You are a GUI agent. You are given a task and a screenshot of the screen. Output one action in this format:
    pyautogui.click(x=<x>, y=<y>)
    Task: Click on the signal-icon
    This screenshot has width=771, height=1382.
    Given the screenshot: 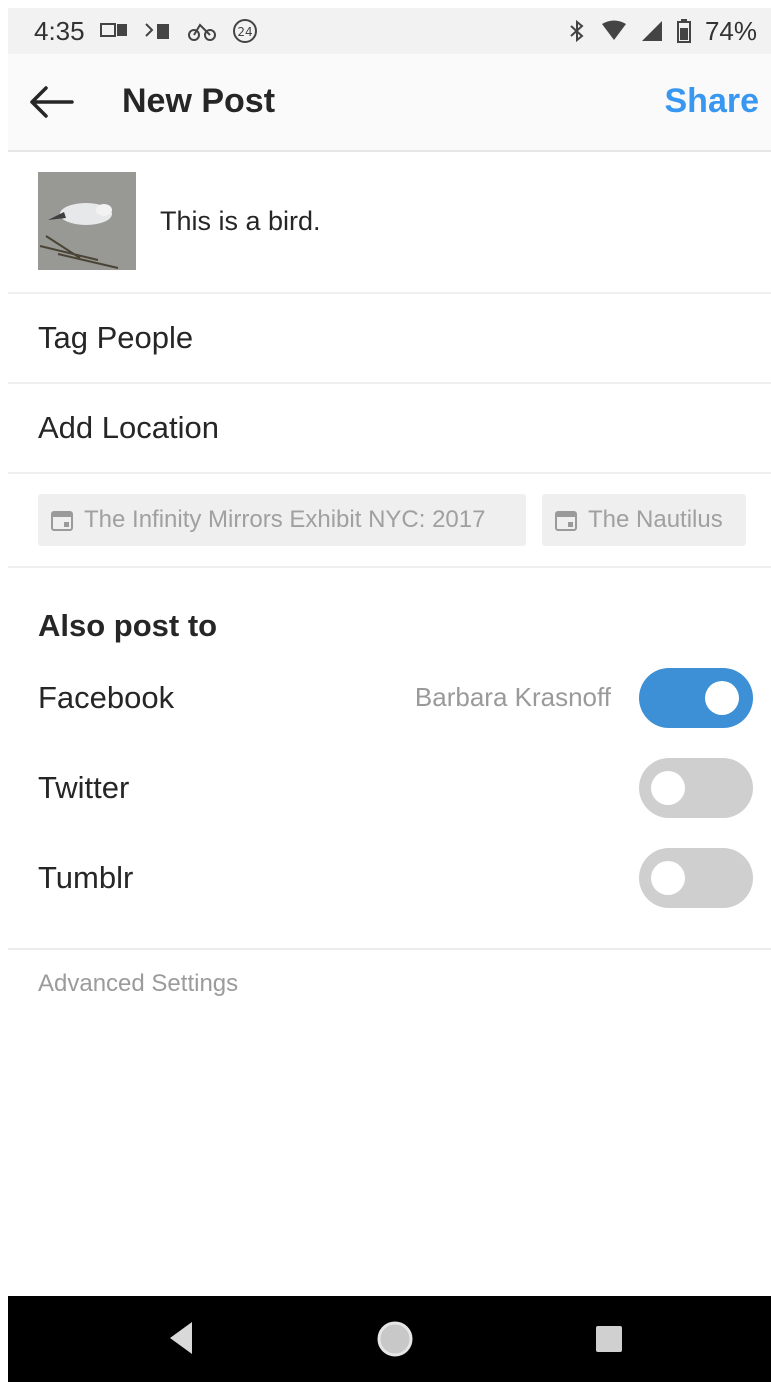 What is the action you would take?
    pyautogui.click(x=652, y=31)
    